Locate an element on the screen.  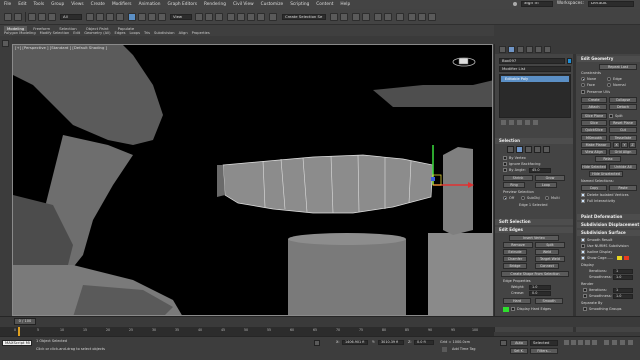
play-icon is located at coordinates (580, 342).